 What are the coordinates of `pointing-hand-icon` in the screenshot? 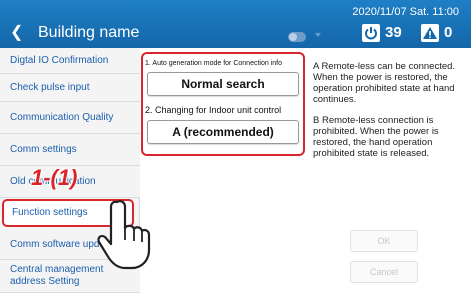 It's located at (124, 235).